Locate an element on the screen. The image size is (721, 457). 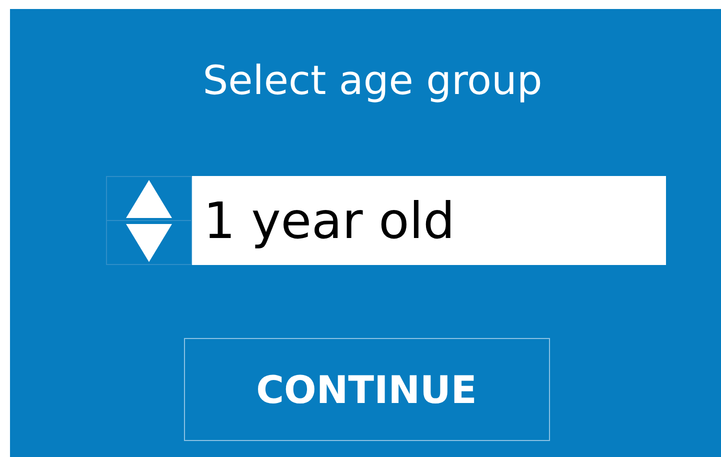
page-title: Select age group is located at coordinates (372, 81).